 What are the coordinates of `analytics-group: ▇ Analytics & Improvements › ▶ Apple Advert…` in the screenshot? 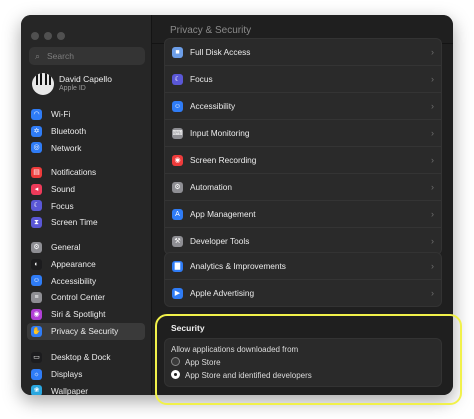 It's located at (303, 279).